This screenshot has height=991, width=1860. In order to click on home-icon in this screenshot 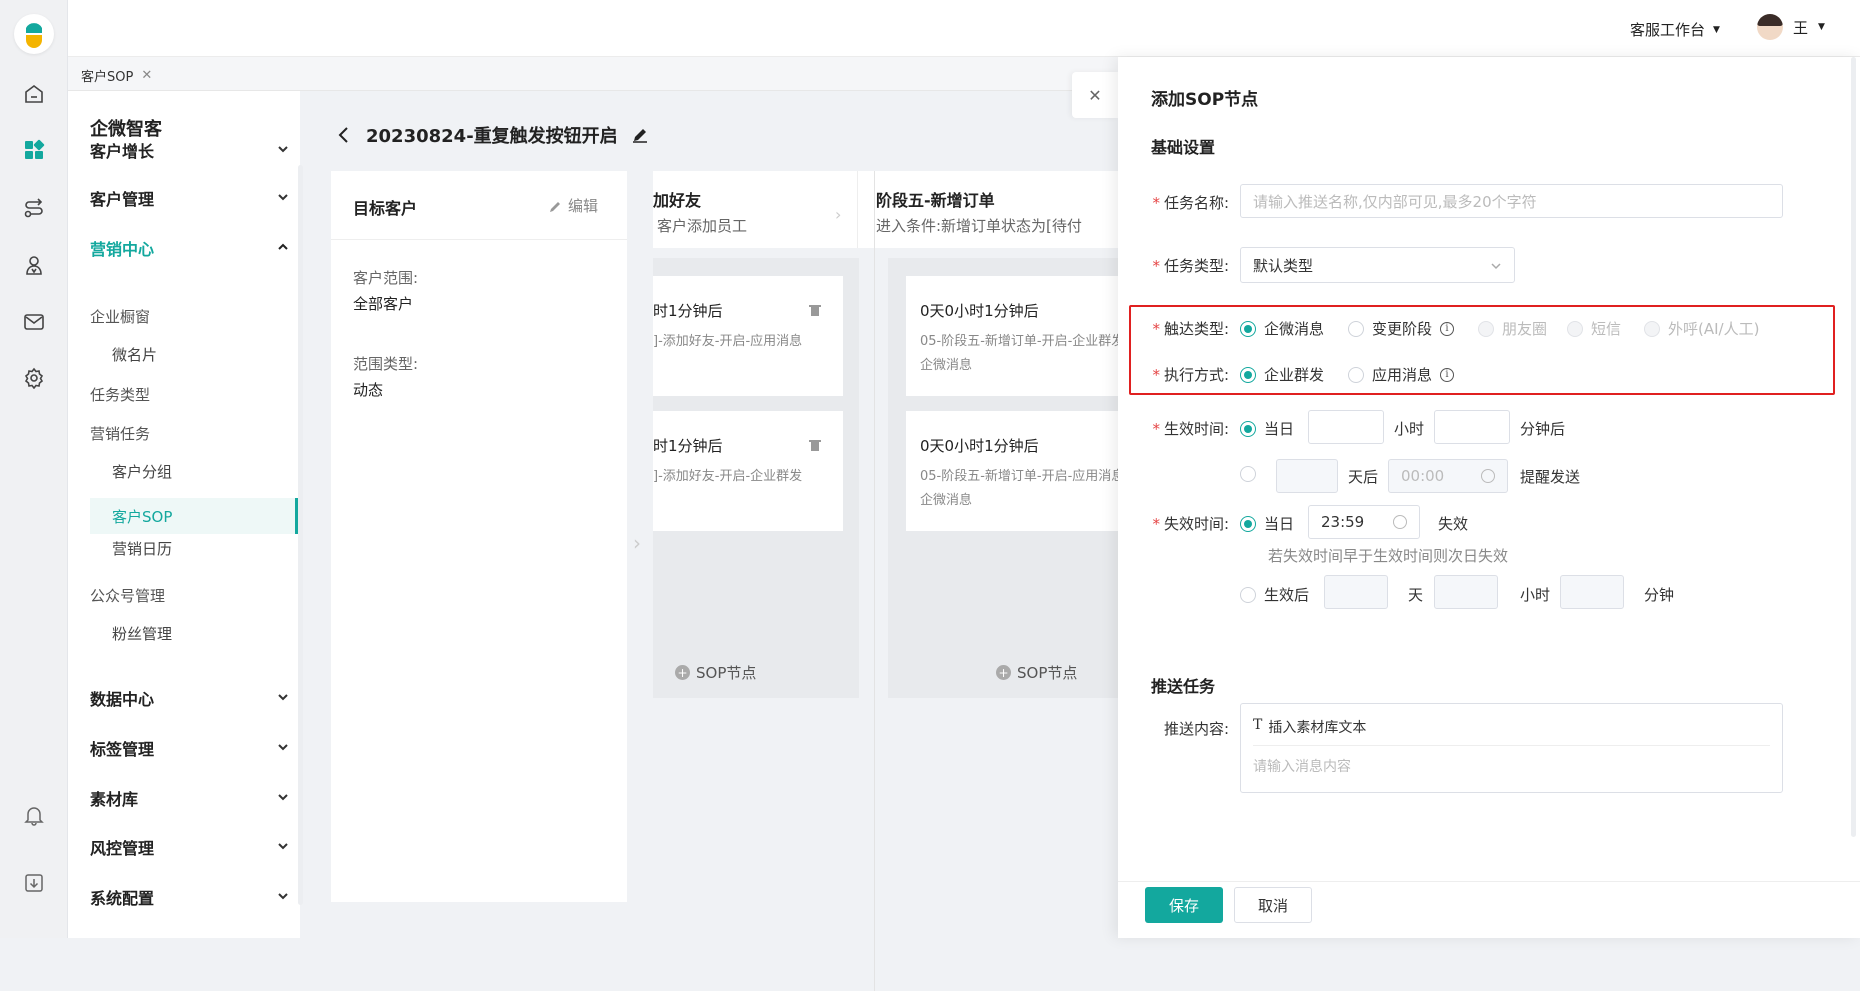, I will do `click(34, 94)`.